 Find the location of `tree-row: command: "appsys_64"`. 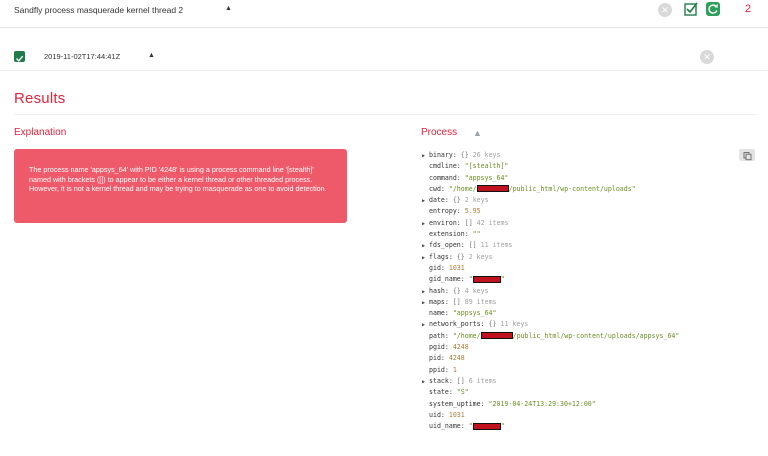

tree-row: command: "appsys_64" is located at coordinates (550, 178).